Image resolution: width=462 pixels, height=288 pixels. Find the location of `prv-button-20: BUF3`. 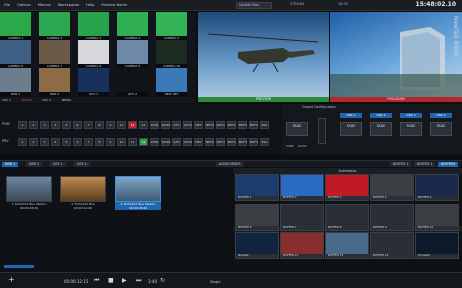

prv-button-20: BUF3 is located at coordinates (242, 142).